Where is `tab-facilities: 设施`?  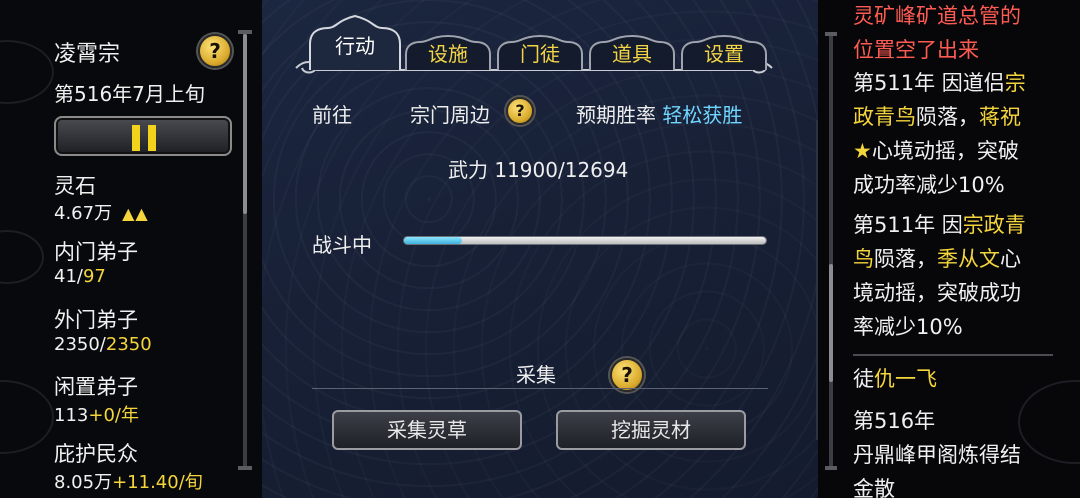 tab-facilities: 设施 is located at coordinates (448, 52).